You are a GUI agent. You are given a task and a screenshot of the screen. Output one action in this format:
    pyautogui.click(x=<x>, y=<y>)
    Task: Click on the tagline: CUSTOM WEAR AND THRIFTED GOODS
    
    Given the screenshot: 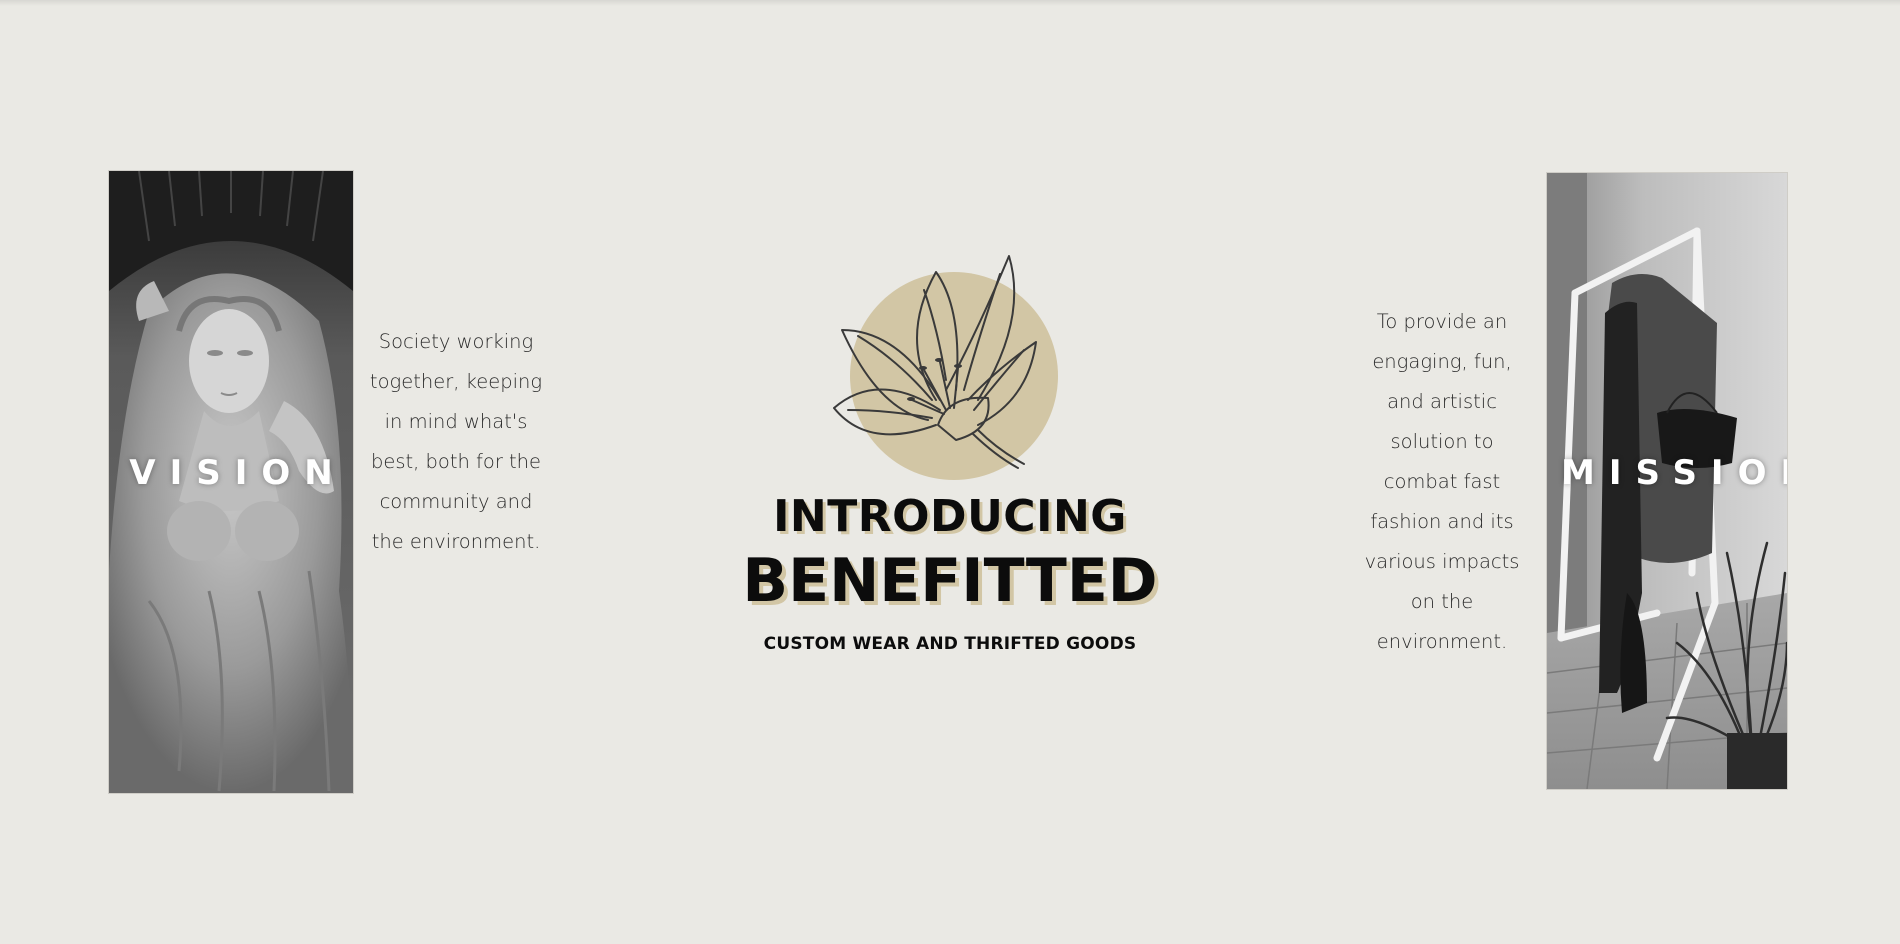 What is the action you would take?
    pyautogui.click(x=950, y=644)
    